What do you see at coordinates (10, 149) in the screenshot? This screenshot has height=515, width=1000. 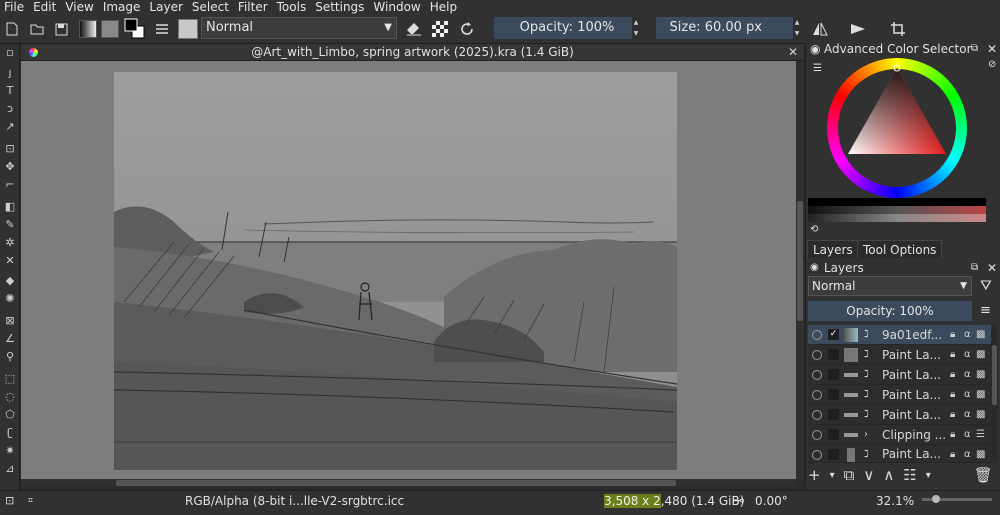 I see `transform-icon: ⊡` at bounding box center [10, 149].